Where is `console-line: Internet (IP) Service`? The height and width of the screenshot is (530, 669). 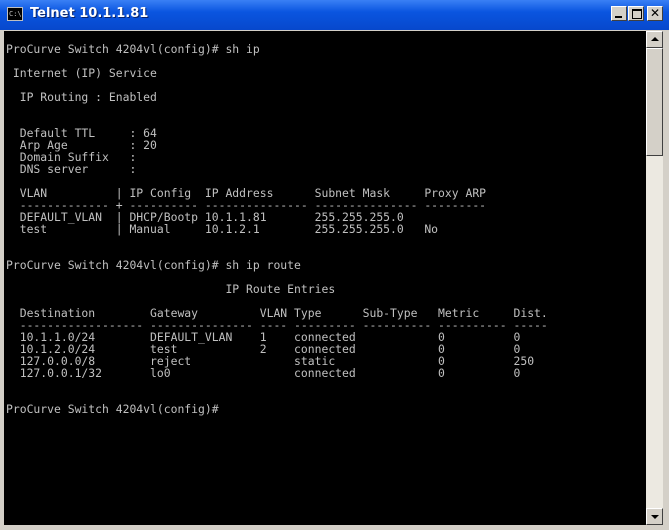
console-line: Internet (IP) Service is located at coordinates (81, 73).